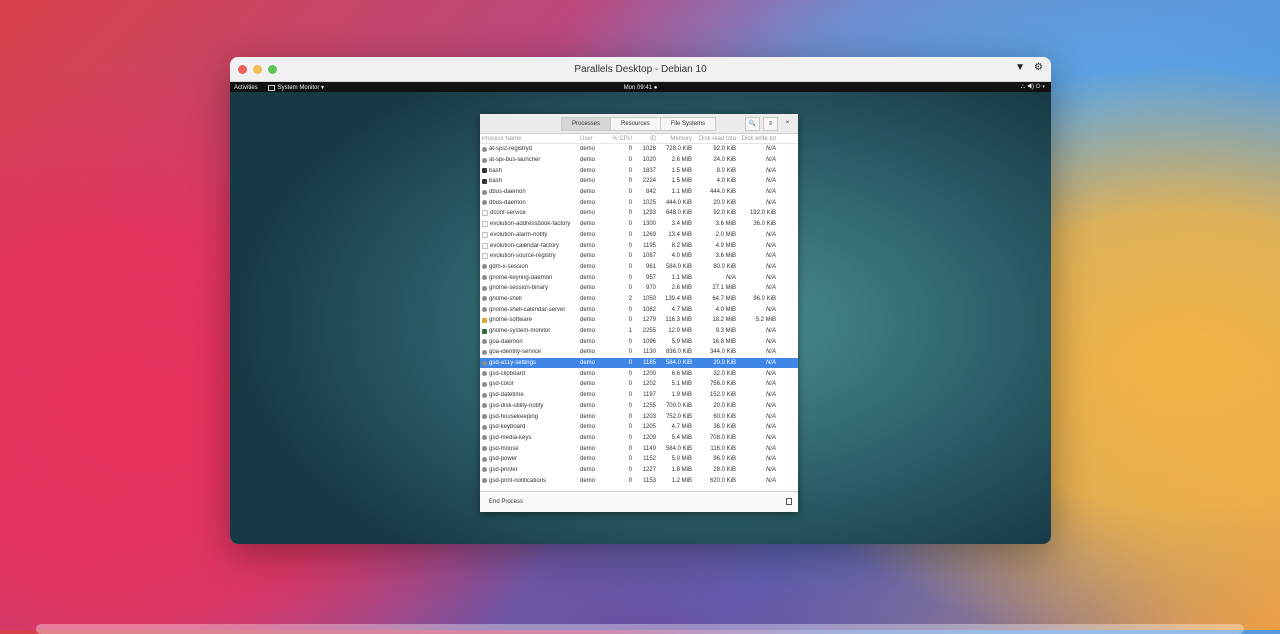 The height and width of the screenshot is (634, 1280). I want to click on id-cell: 961, so click(650, 266).